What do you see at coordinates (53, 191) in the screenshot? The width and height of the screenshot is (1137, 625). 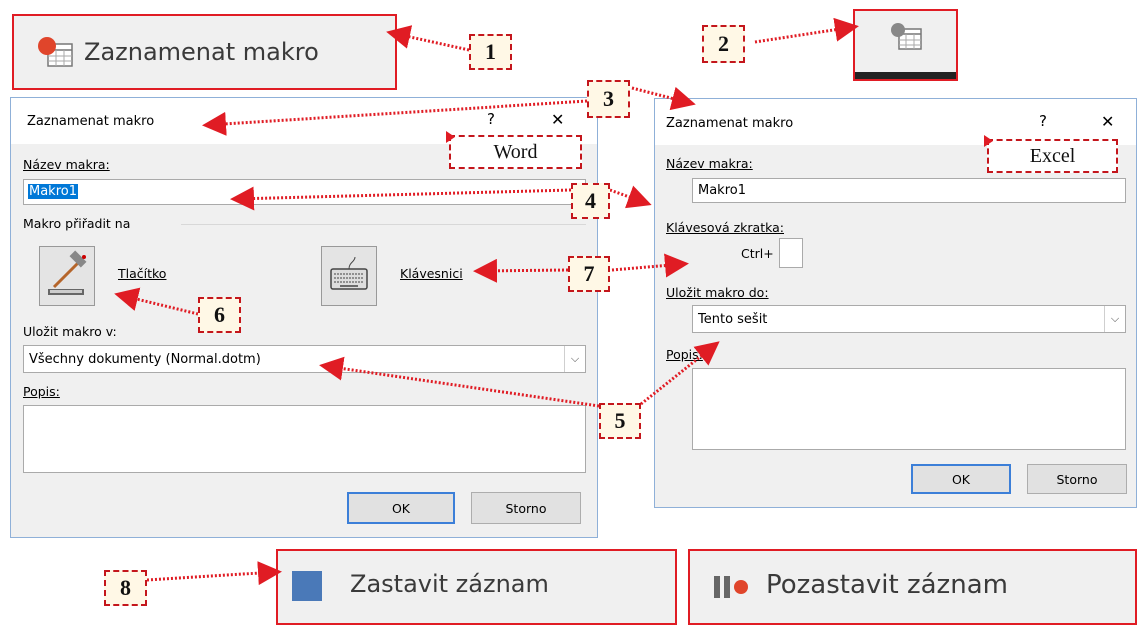 I see `word-macro-name-value: Makro1` at bounding box center [53, 191].